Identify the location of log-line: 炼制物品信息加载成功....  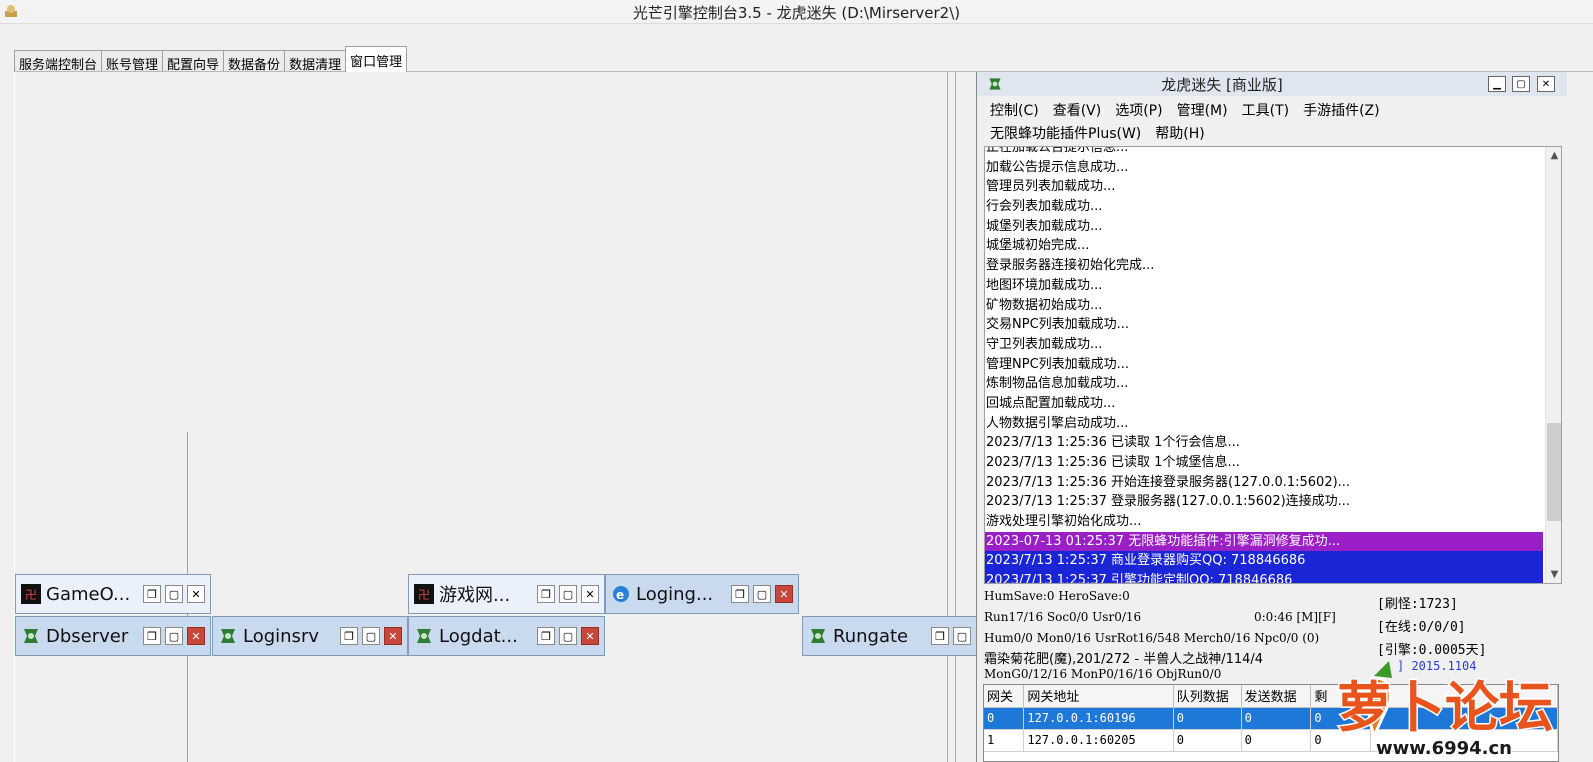
(1057, 384).